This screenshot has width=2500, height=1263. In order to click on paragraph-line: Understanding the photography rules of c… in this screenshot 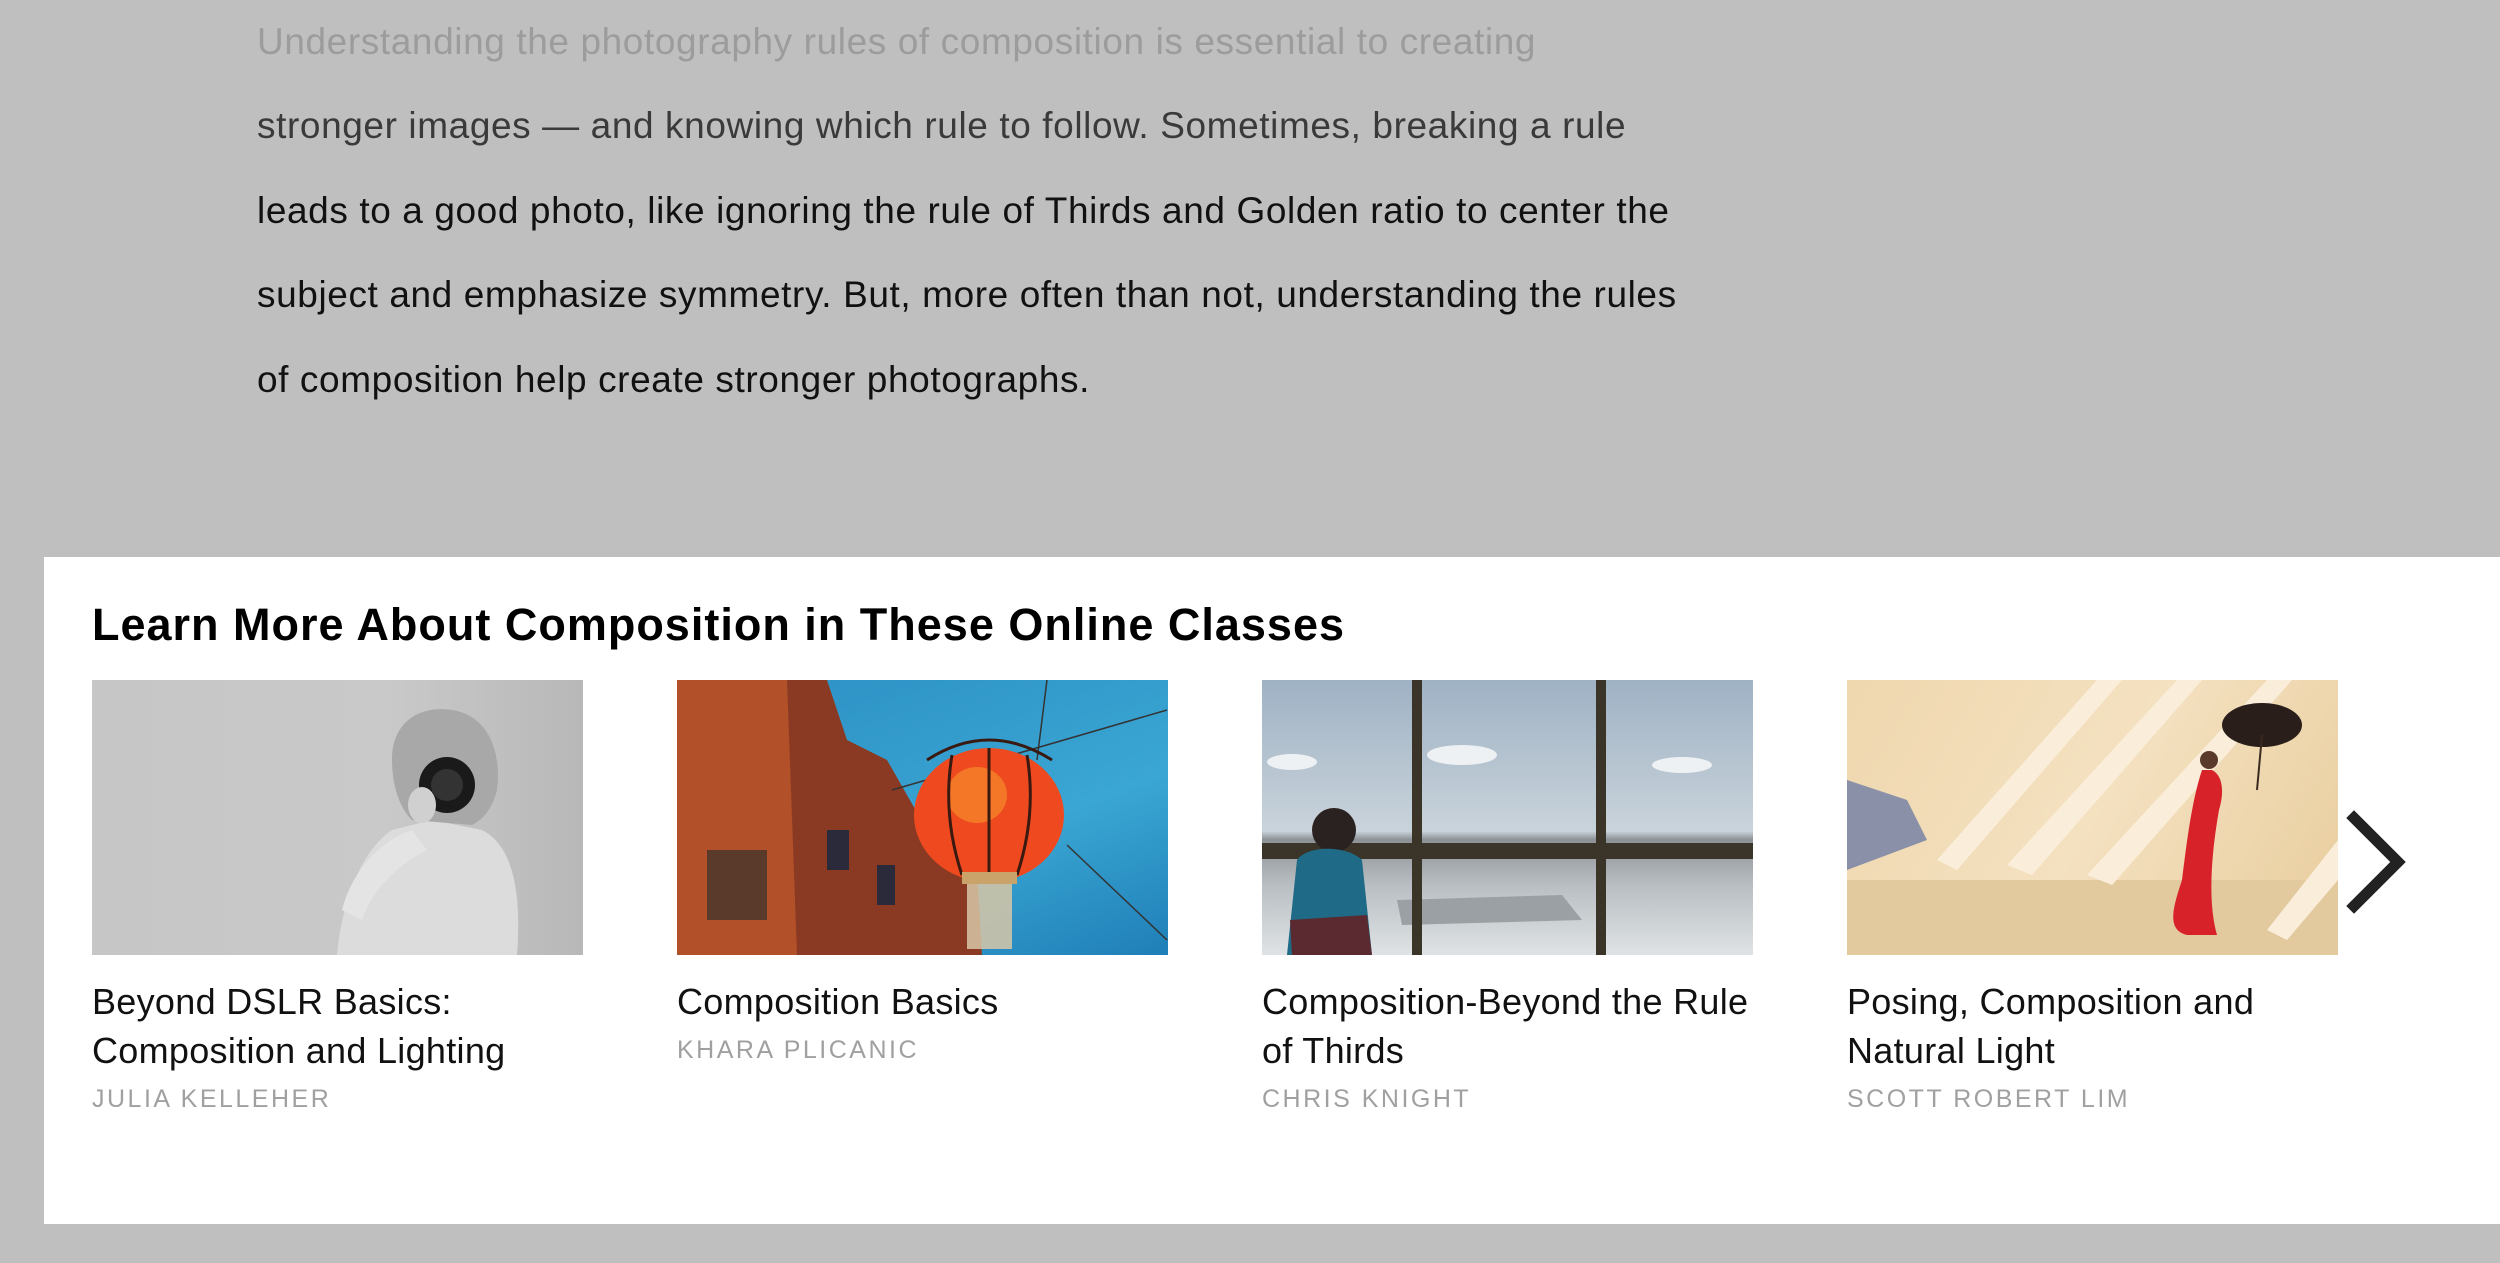, I will do `click(897, 41)`.